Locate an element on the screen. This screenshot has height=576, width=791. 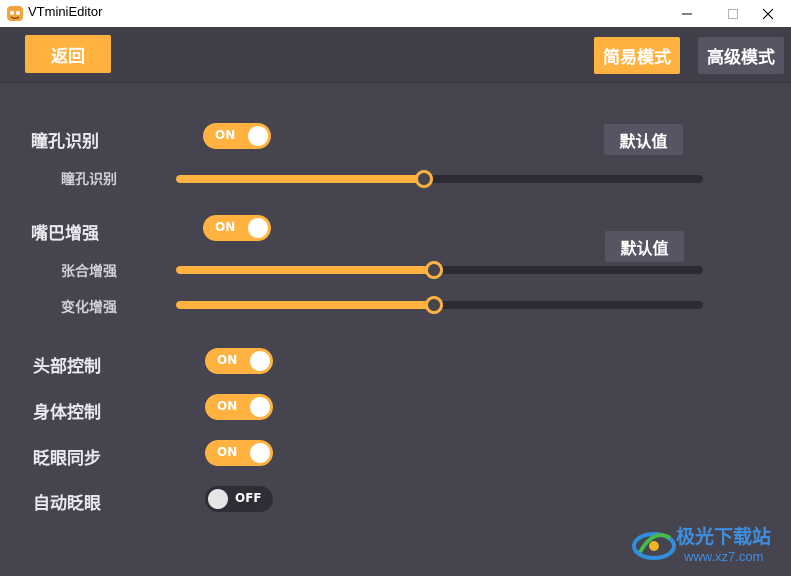
auto-blink-toggle: OFF is located at coordinates (239, 499).